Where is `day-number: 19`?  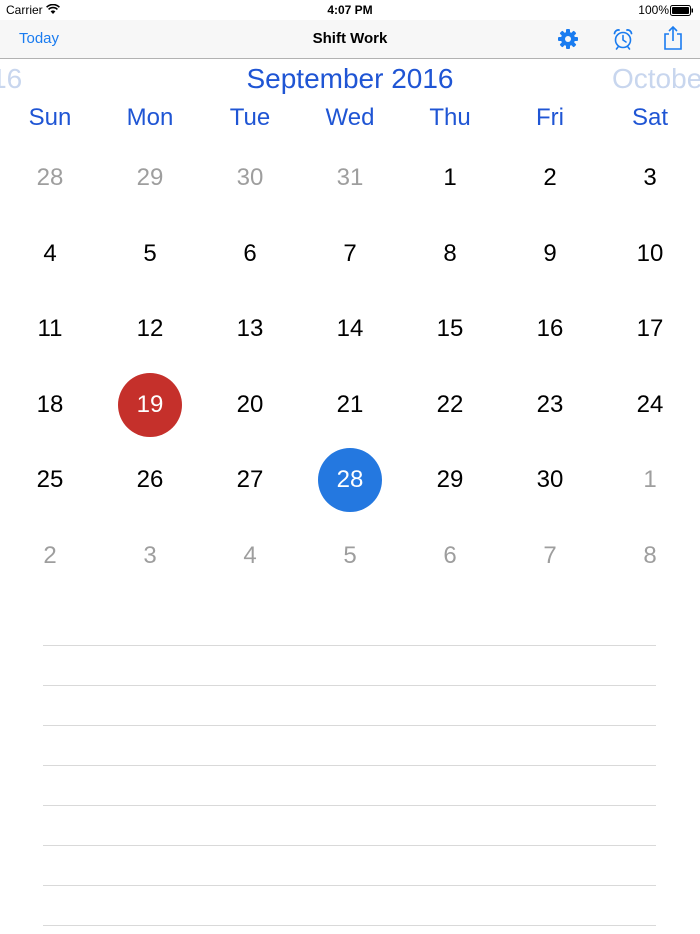 day-number: 19 is located at coordinates (150, 404).